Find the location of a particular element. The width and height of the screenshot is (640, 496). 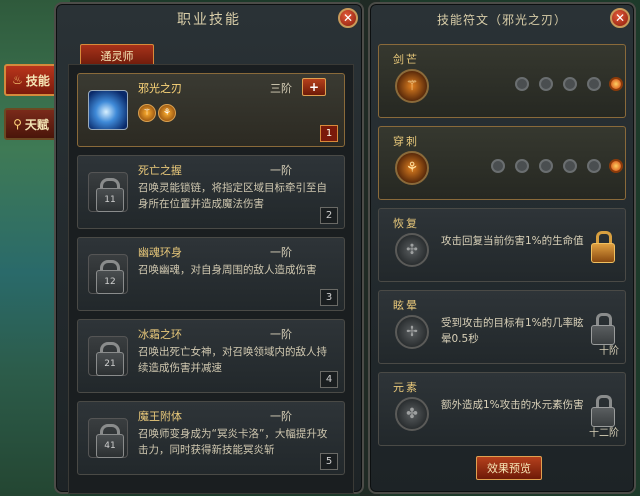

rune-description: 攻击回复当前伤害1%的生命值 is located at coordinates (512, 241).